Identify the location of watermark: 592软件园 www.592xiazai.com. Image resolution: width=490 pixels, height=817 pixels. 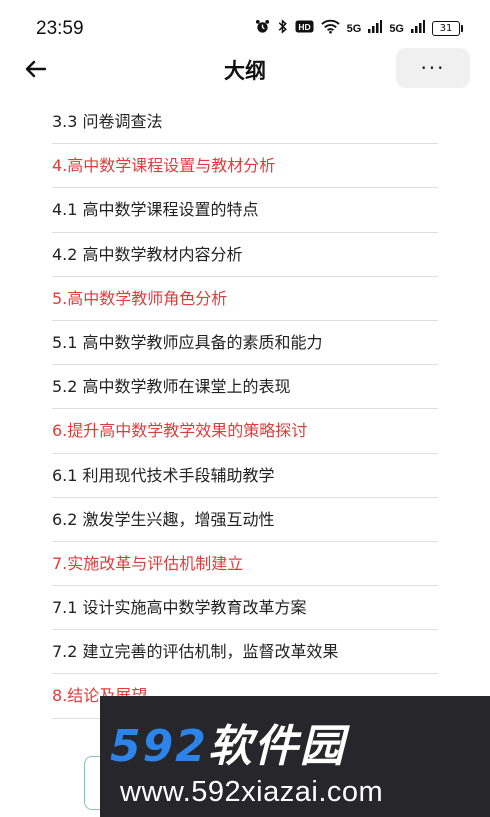
(295, 756).